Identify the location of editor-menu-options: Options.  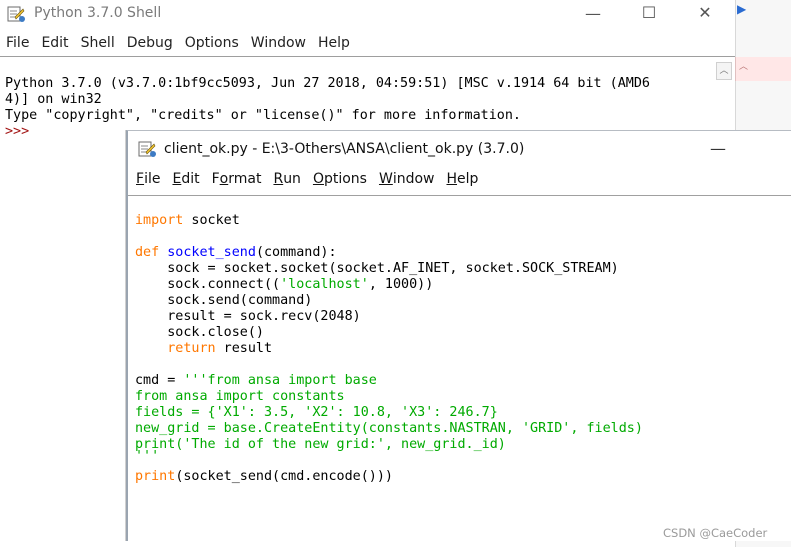
(340, 179).